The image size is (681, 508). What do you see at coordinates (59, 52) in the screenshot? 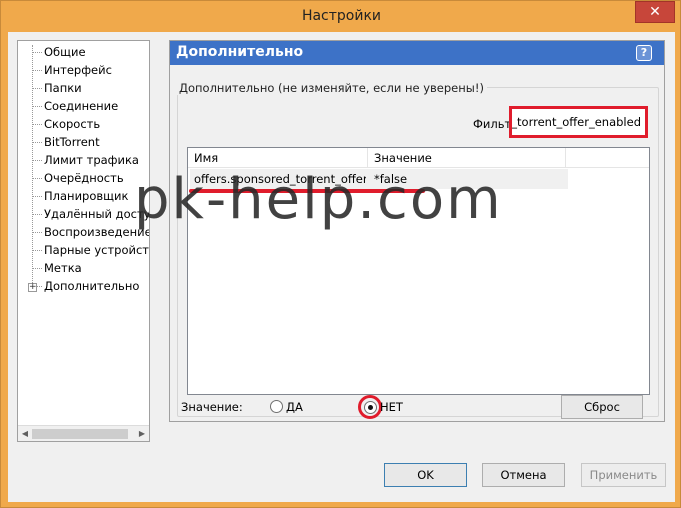
I see `tree-item-general: Общие` at bounding box center [59, 52].